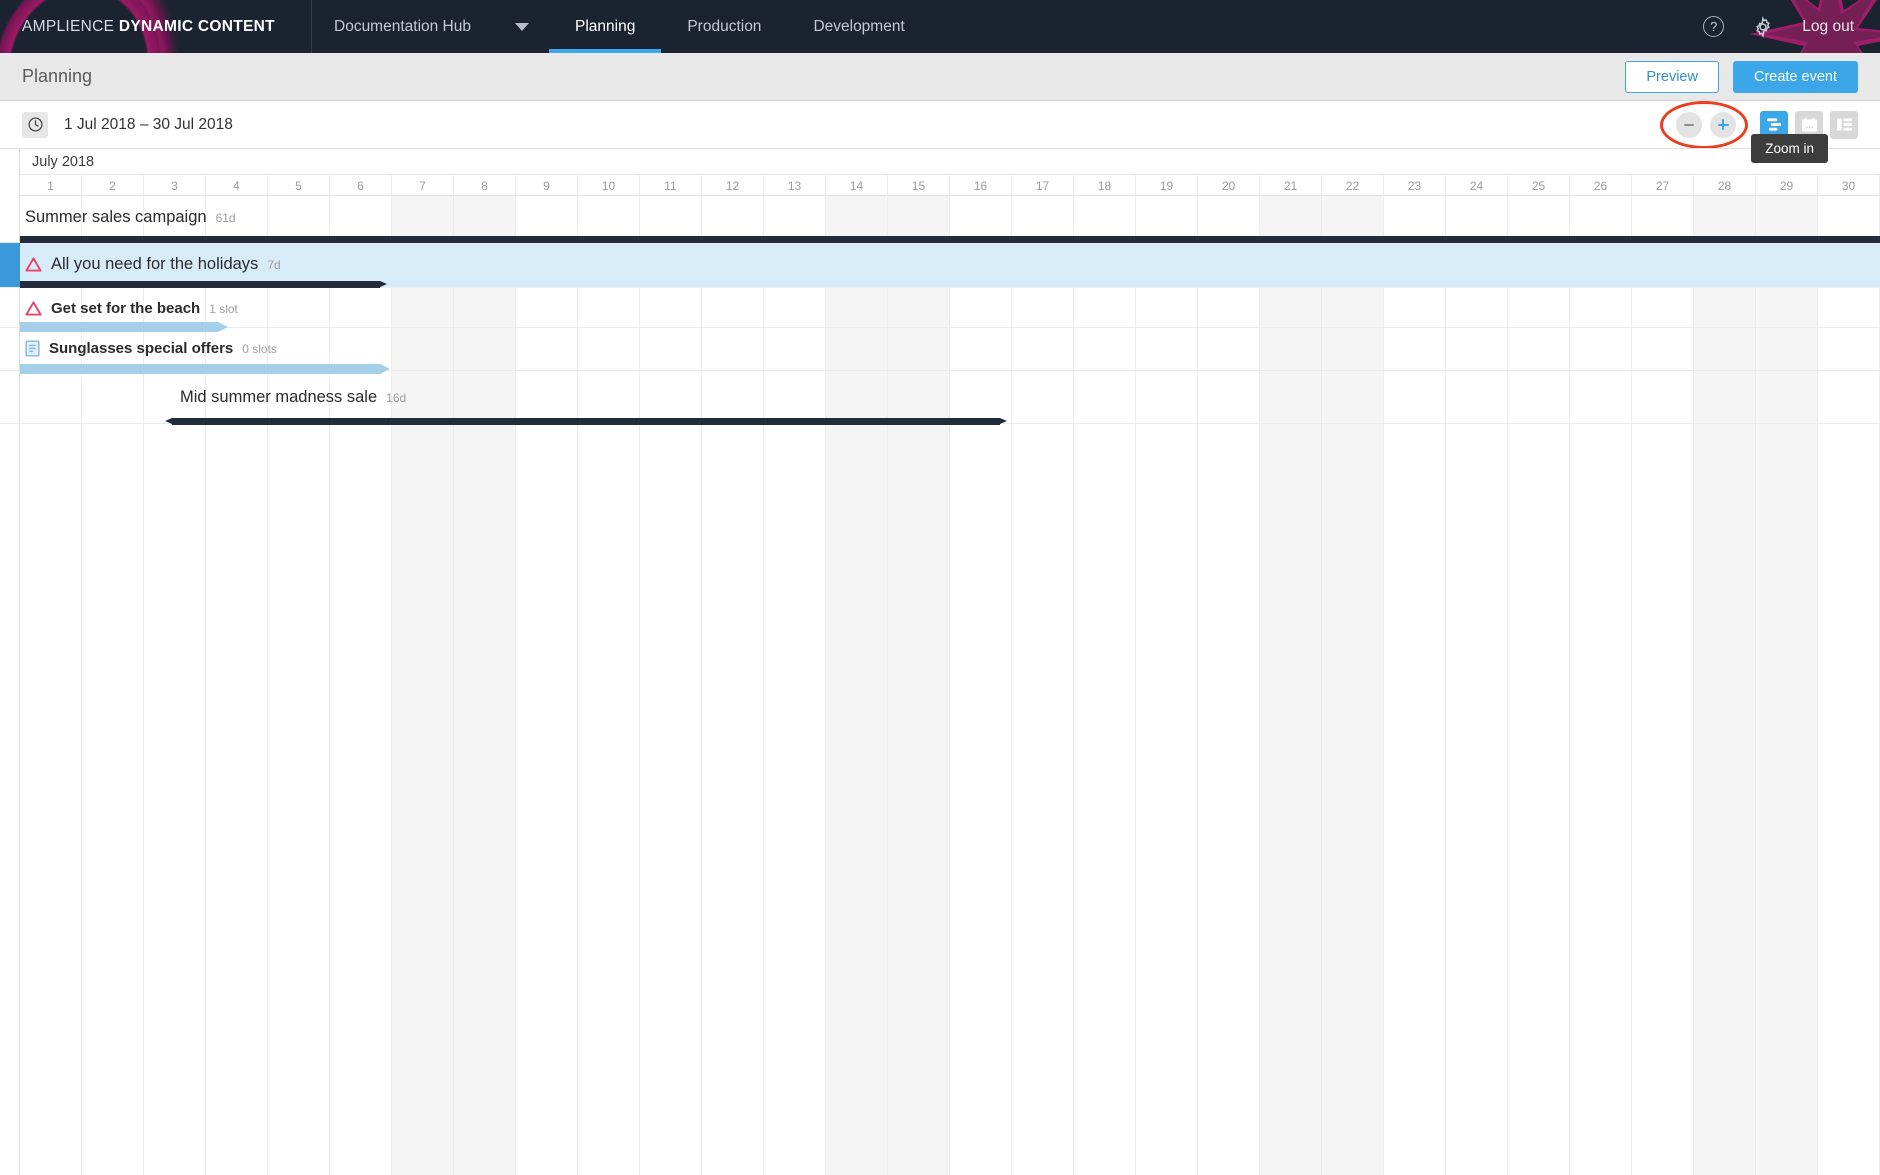  I want to click on day-header-29: 29, so click(1787, 185).